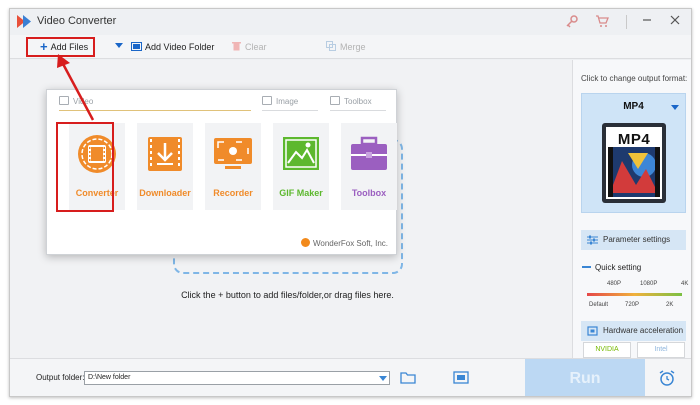 This screenshot has width=700, height=405. I want to click on parameter-settings-label: Parameter settings, so click(637, 239).